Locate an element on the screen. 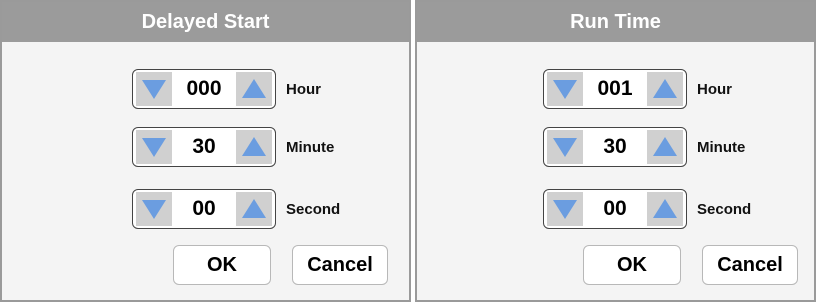 The height and width of the screenshot is (302, 816). delayed-start-second-row: 00 Second is located at coordinates (236, 209).